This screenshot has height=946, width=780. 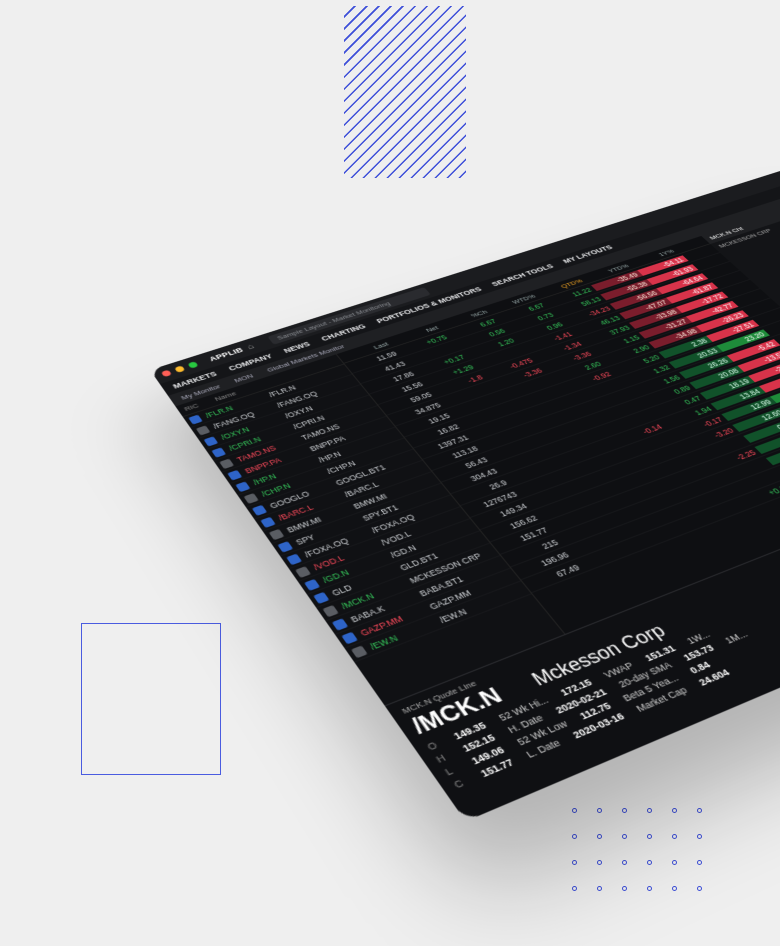 I want to click on maximize-window-icon, so click(x=192, y=364).